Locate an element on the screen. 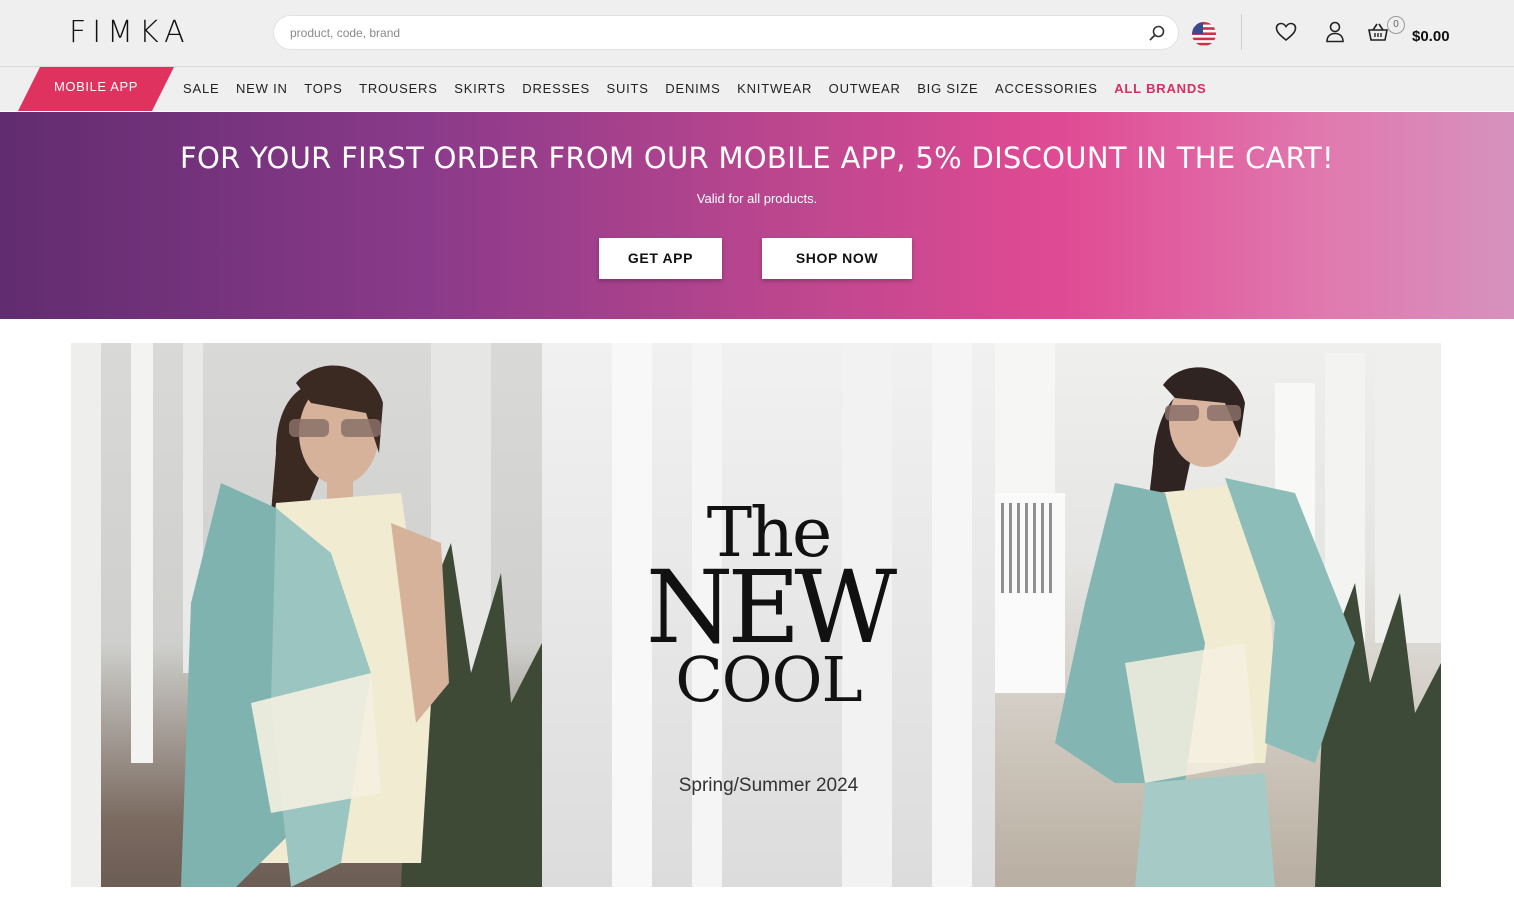 This screenshot has height=907, width=1514. us-flag-icon is located at coordinates (1204, 34).